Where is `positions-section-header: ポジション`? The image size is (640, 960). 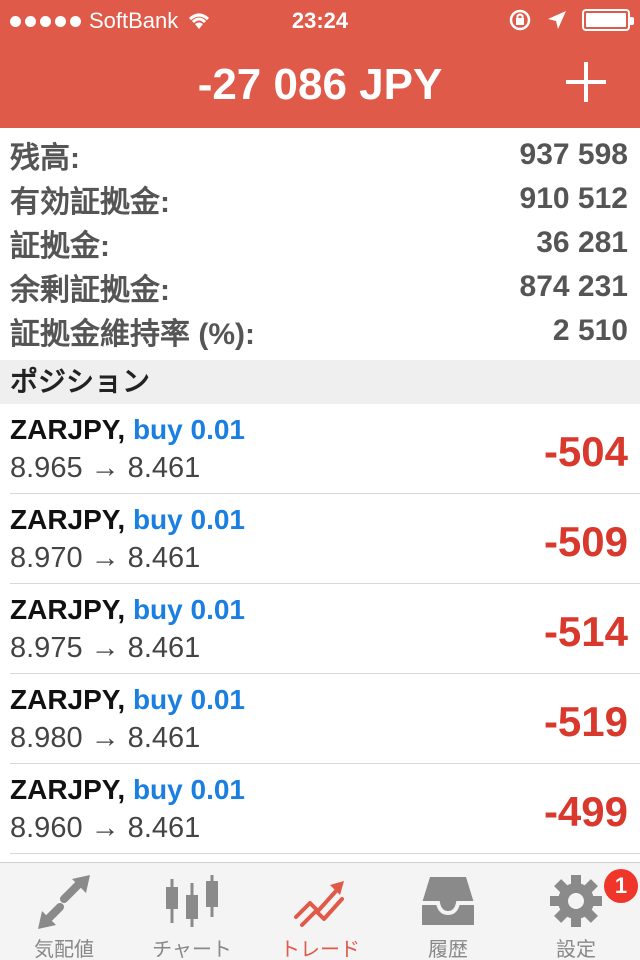 positions-section-header: ポジション is located at coordinates (320, 382).